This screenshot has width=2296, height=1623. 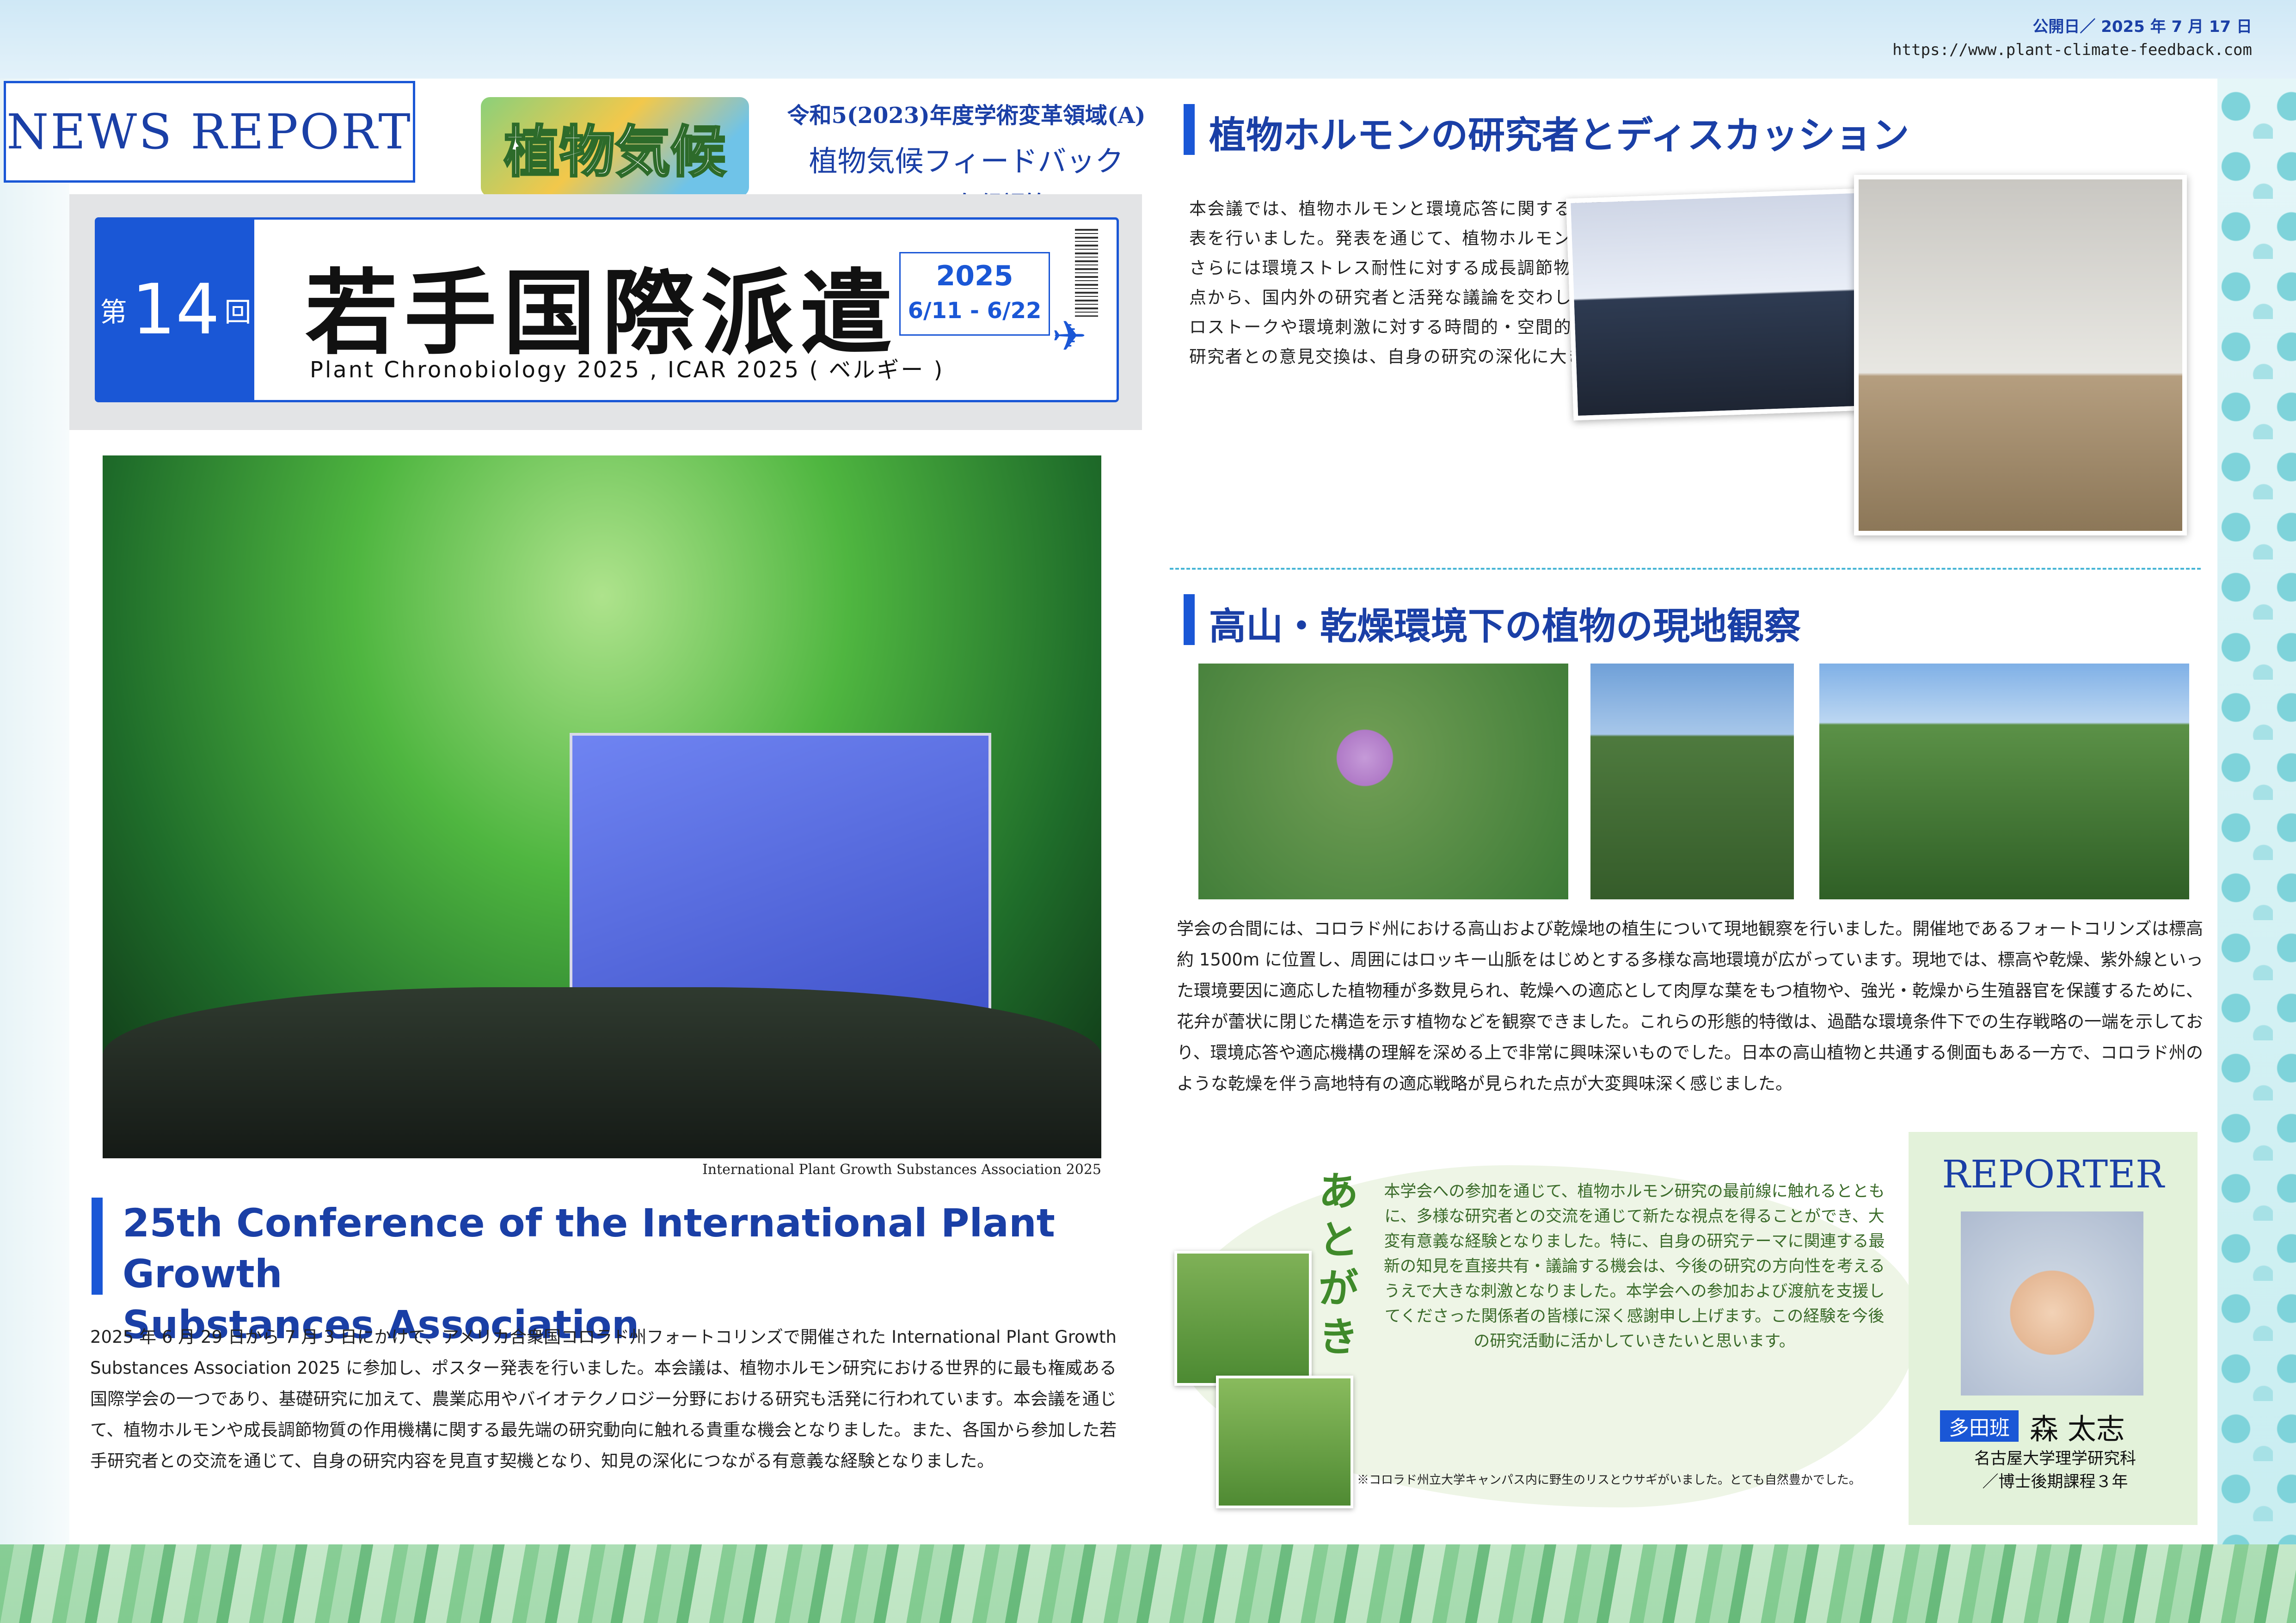 What do you see at coordinates (602, 1072) in the screenshot?
I see `audience-silhouette` at bounding box center [602, 1072].